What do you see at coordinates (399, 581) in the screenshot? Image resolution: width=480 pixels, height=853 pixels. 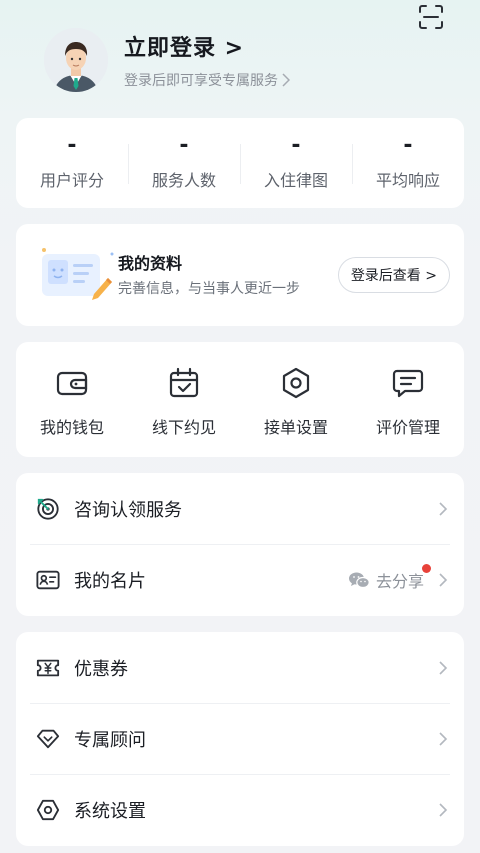 I see `share-label: 去分享` at bounding box center [399, 581].